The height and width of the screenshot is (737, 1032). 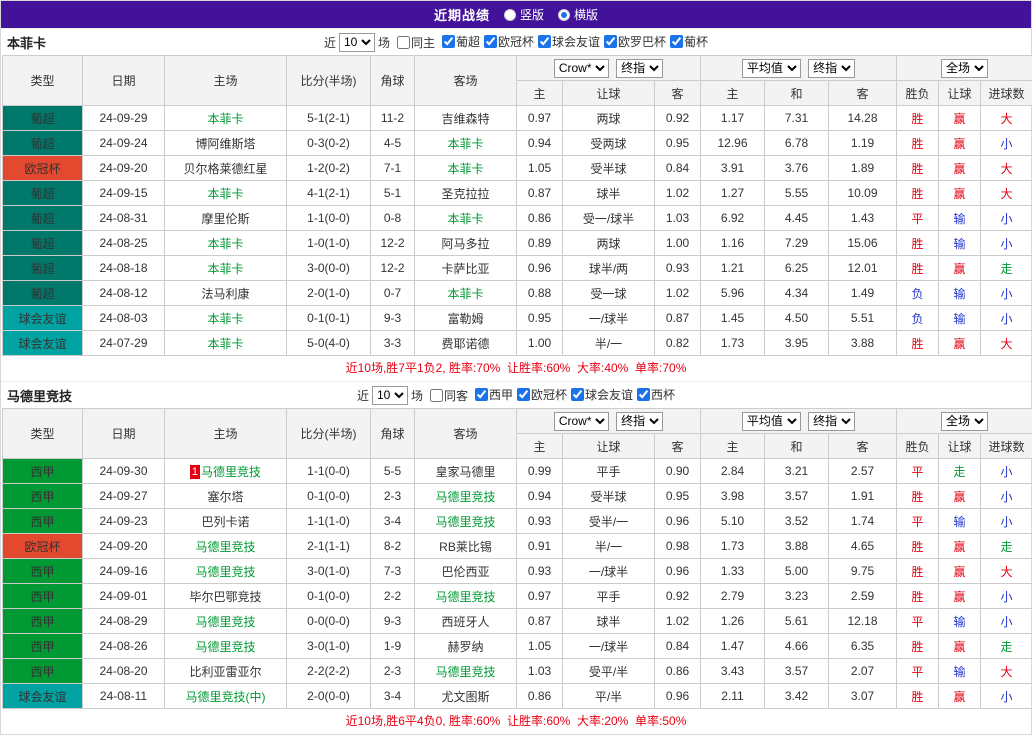 I want to click on team-link: 比利亚雷亚尔, so click(x=225, y=672).